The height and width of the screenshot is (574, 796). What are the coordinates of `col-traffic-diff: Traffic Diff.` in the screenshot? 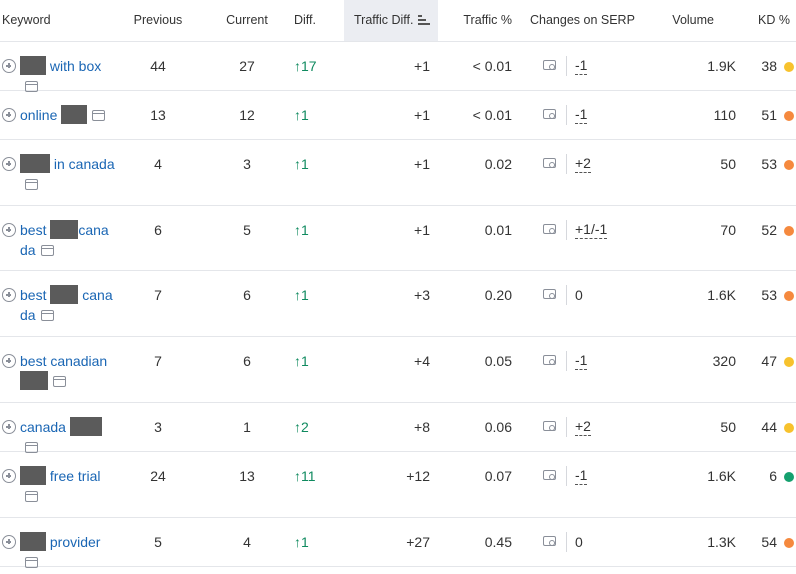 It's located at (391, 20).